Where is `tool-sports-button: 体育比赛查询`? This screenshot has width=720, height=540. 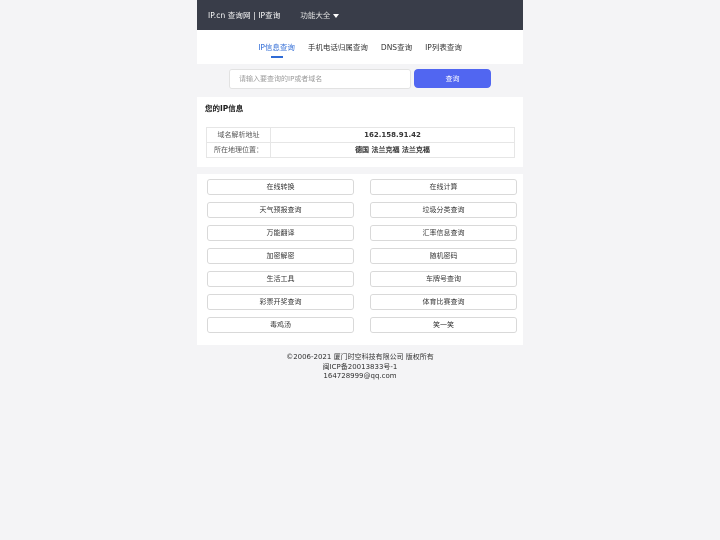
tool-sports-button: 体育比赛查询 is located at coordinates (443, 302).